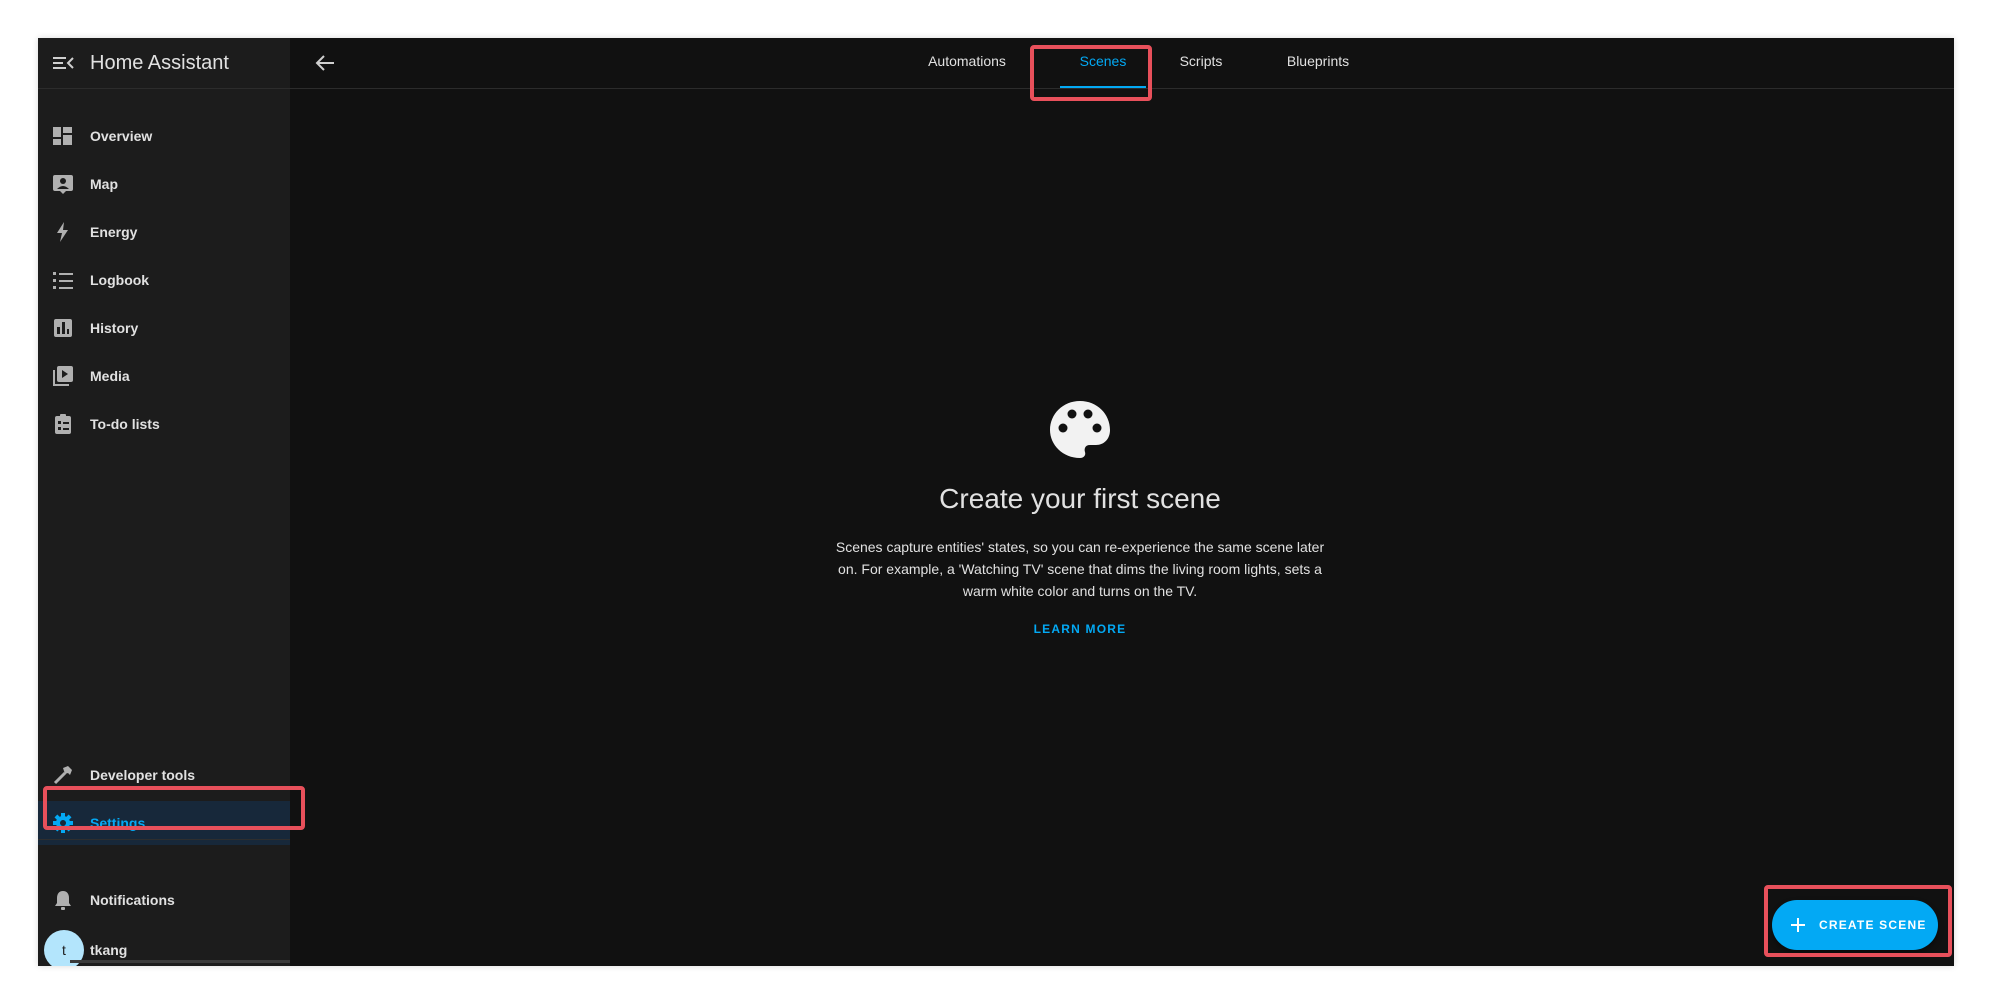 The image size is (1992, 1004). Describe the element at coordinates (164, 232) in the screenshot. I see `sidebar-item-energy: Energy` at that location.